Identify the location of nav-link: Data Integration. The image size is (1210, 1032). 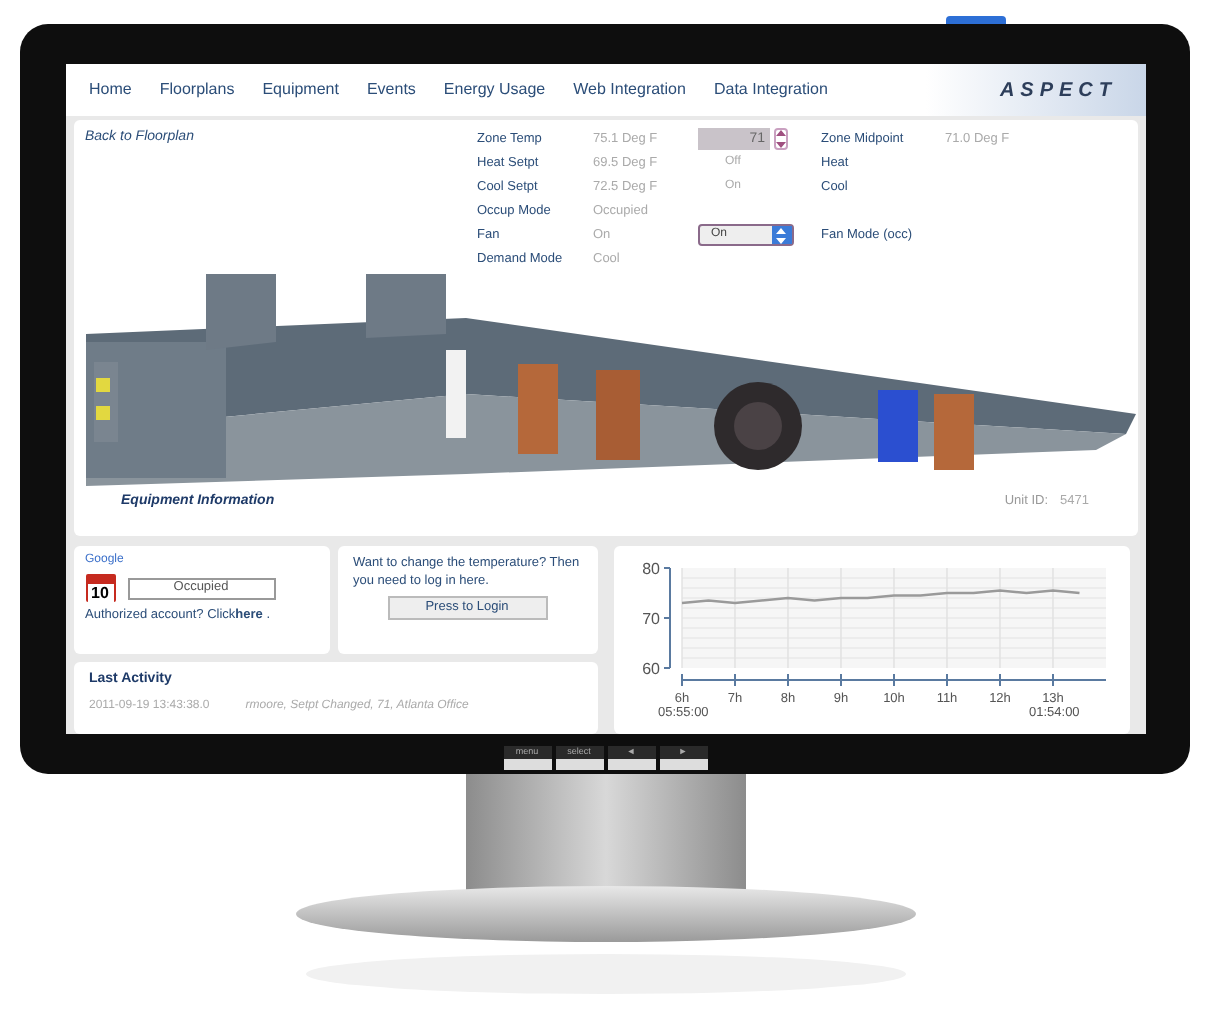
(770, 90).